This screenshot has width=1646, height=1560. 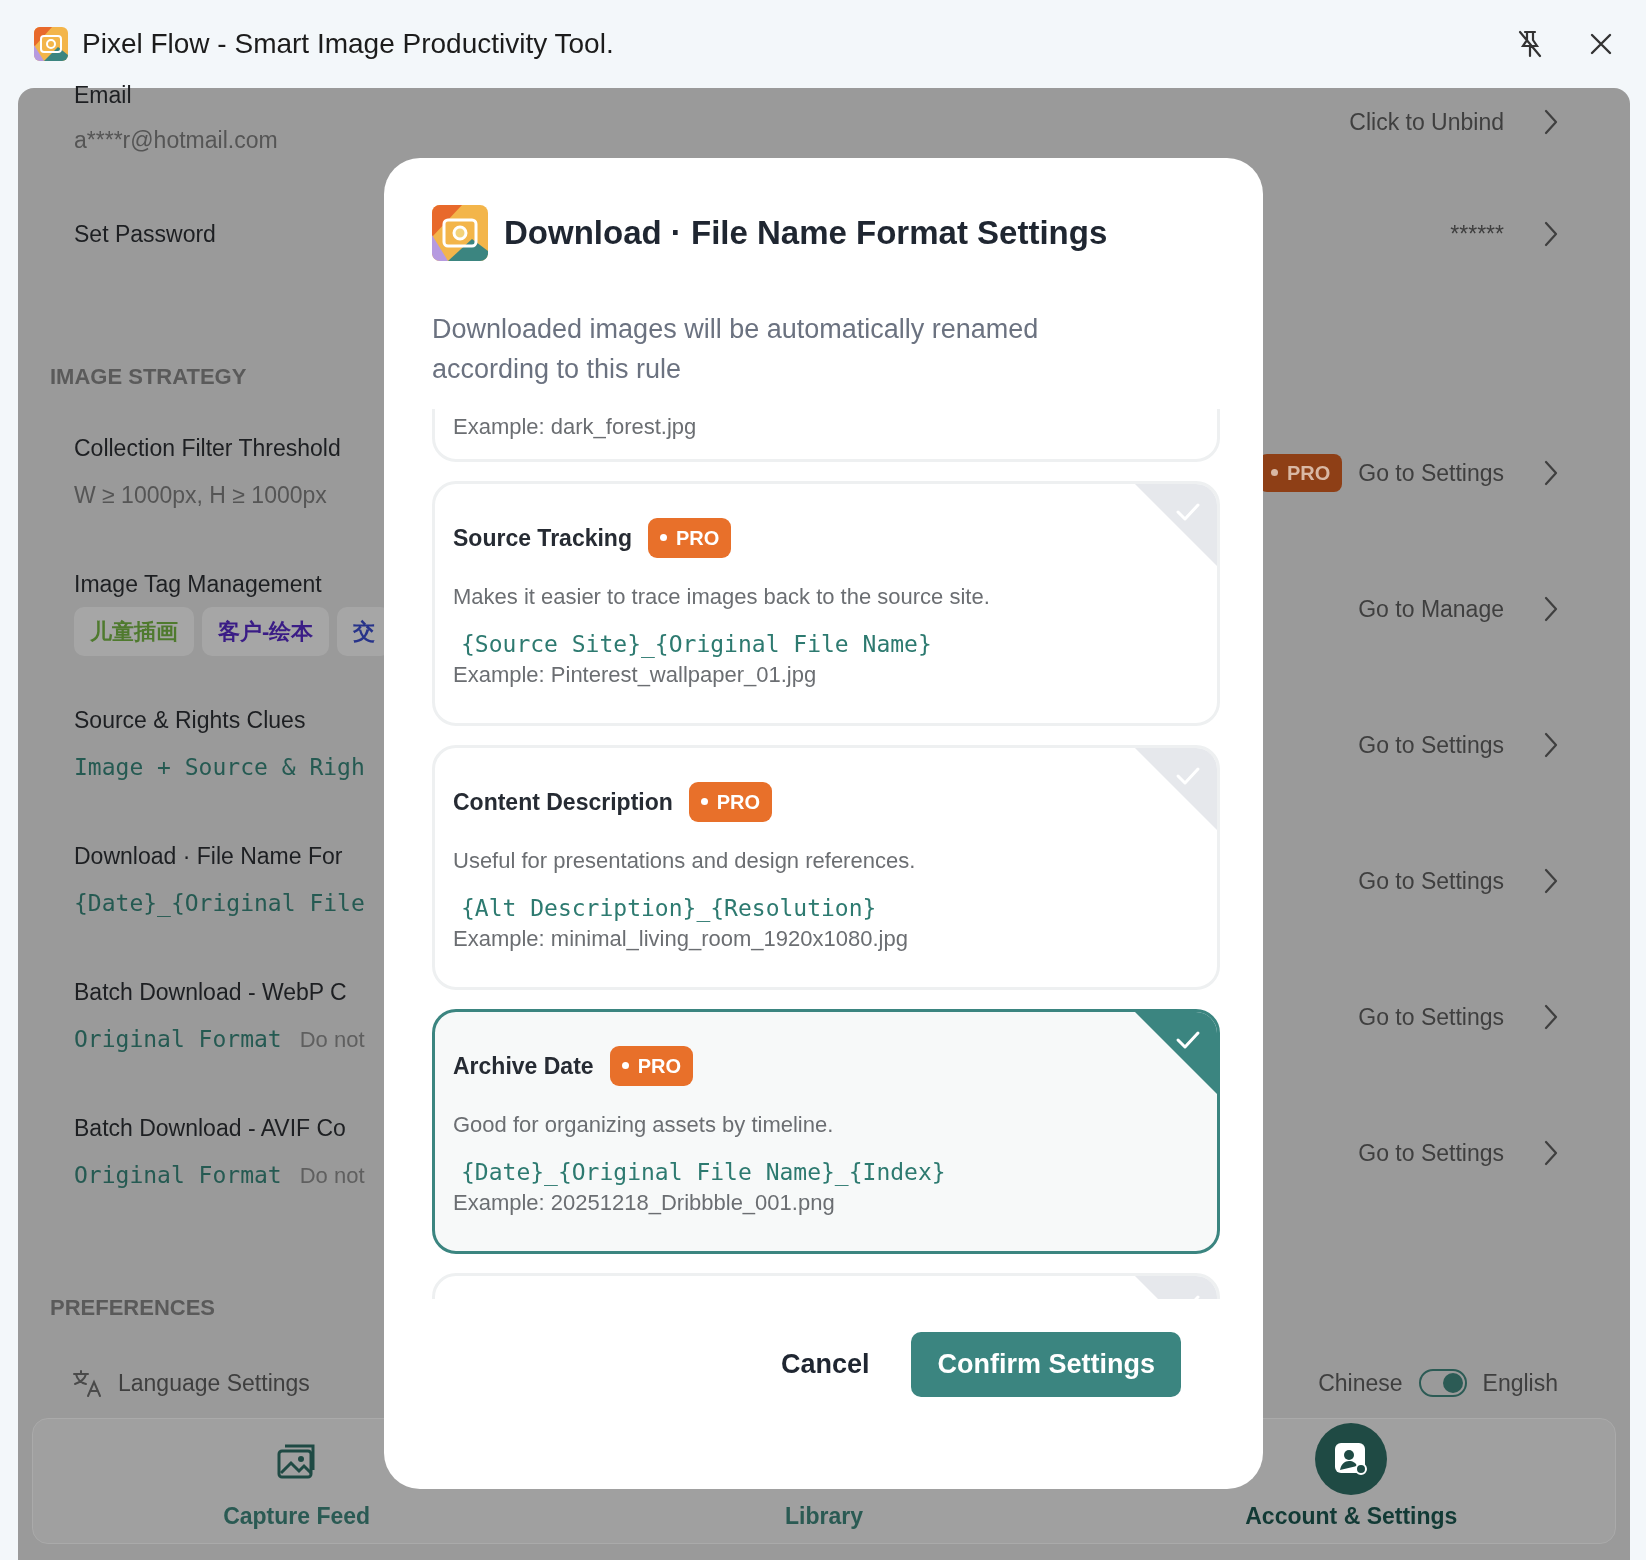 What do you see at coordinates (176, 140) in the screenshot?
I see `field-value: a****r@hotmail.com` at bounding box center [176, 140].